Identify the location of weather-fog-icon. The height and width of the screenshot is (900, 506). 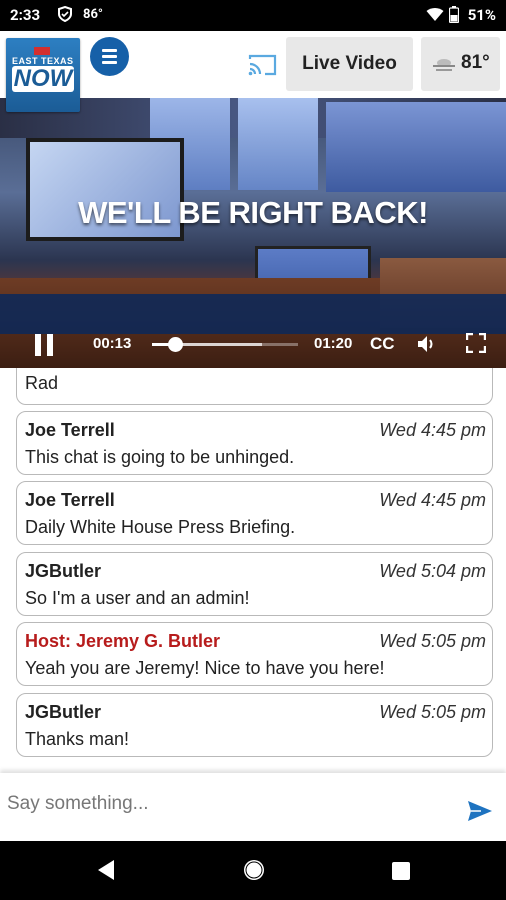
(444, 66).